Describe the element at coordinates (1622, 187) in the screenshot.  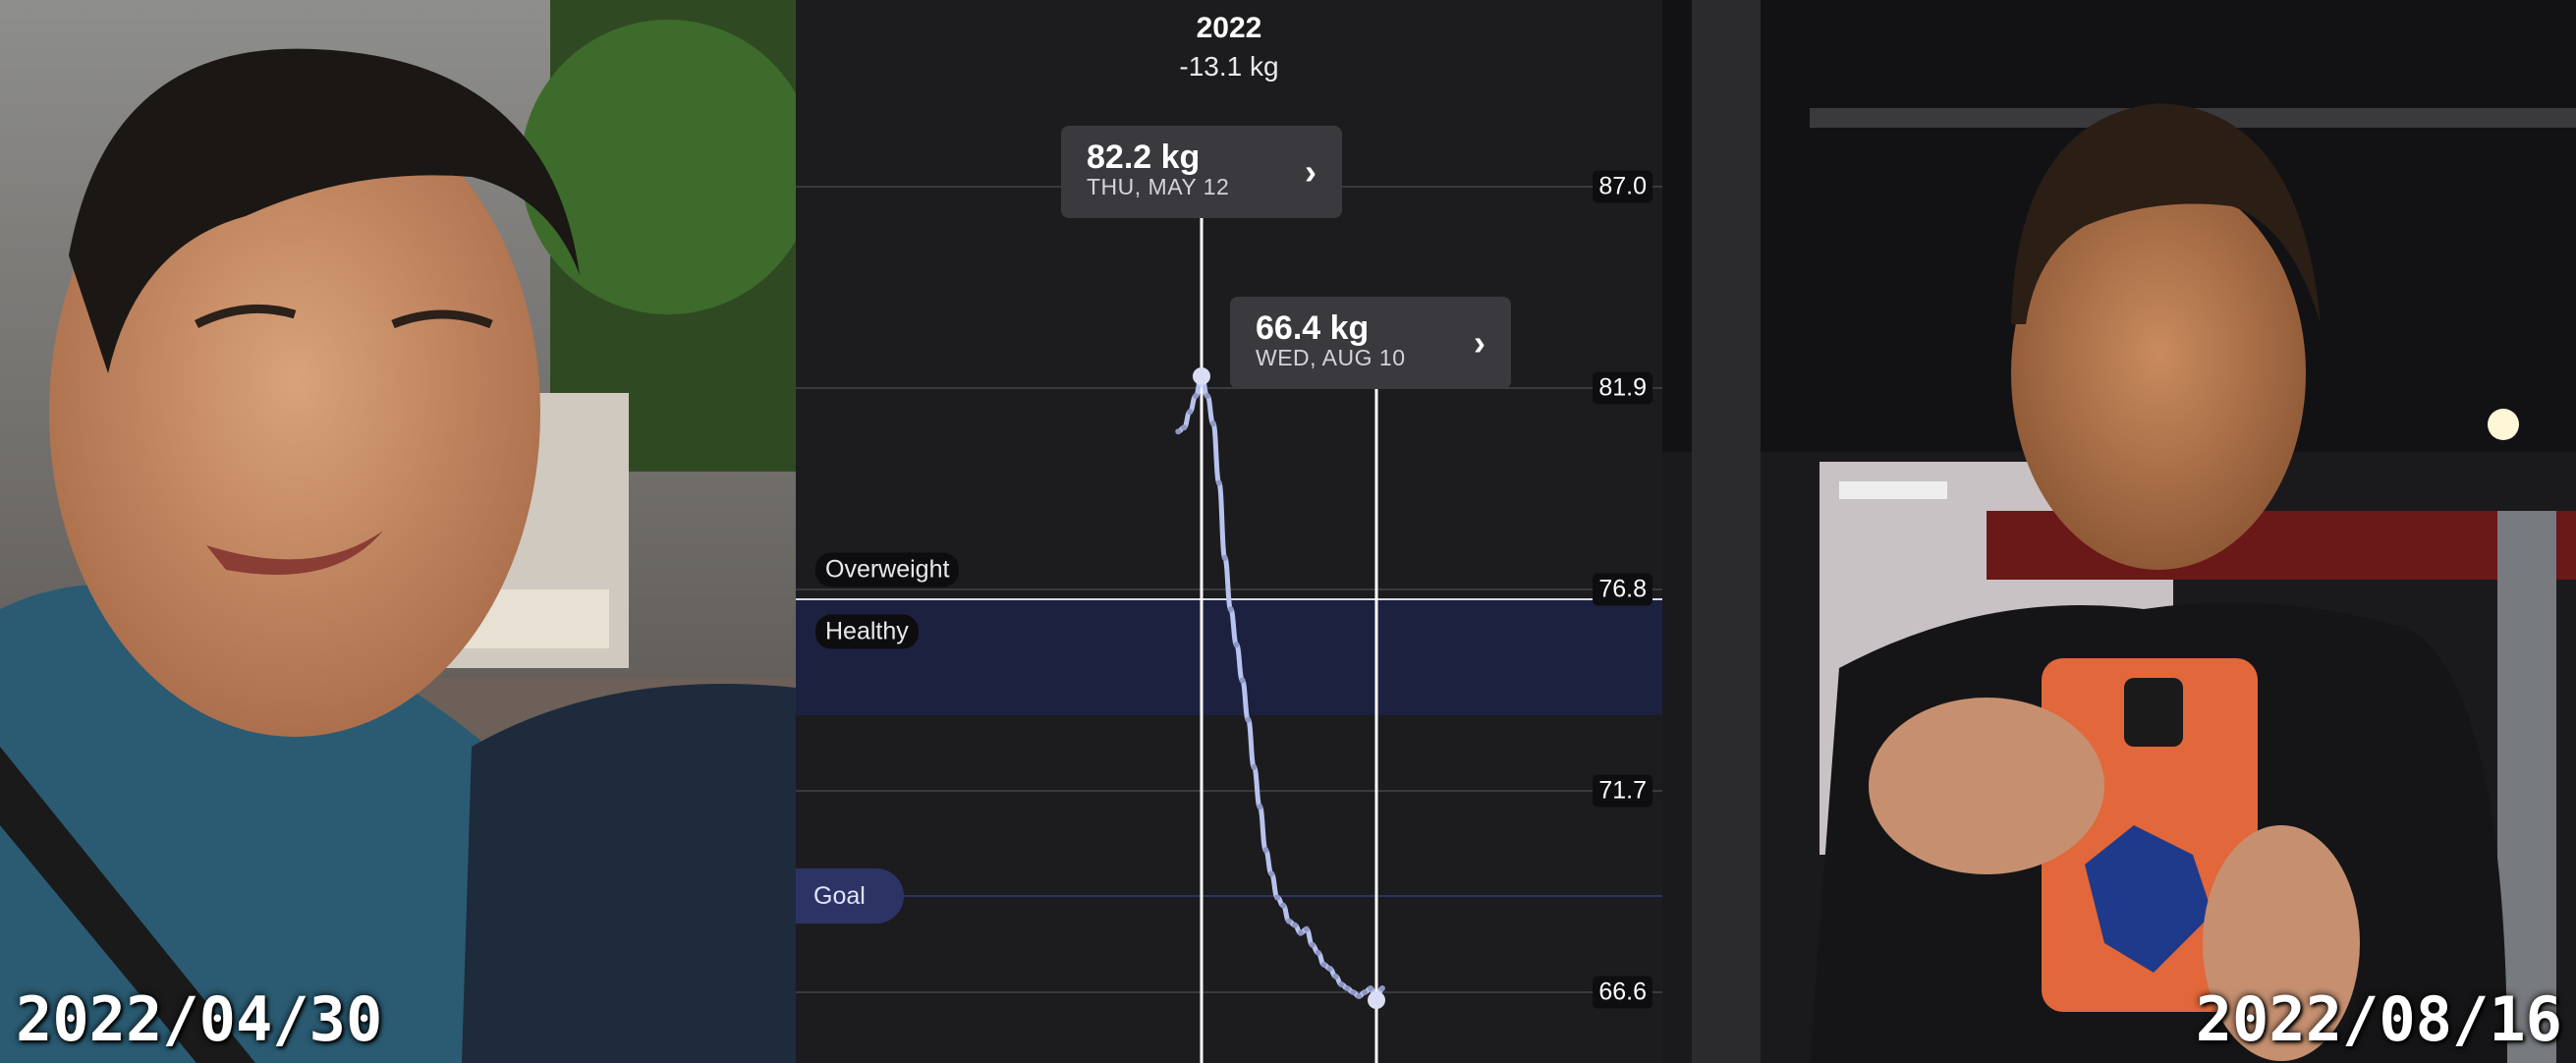
I see `y-tick-label: 87.0` at that location.